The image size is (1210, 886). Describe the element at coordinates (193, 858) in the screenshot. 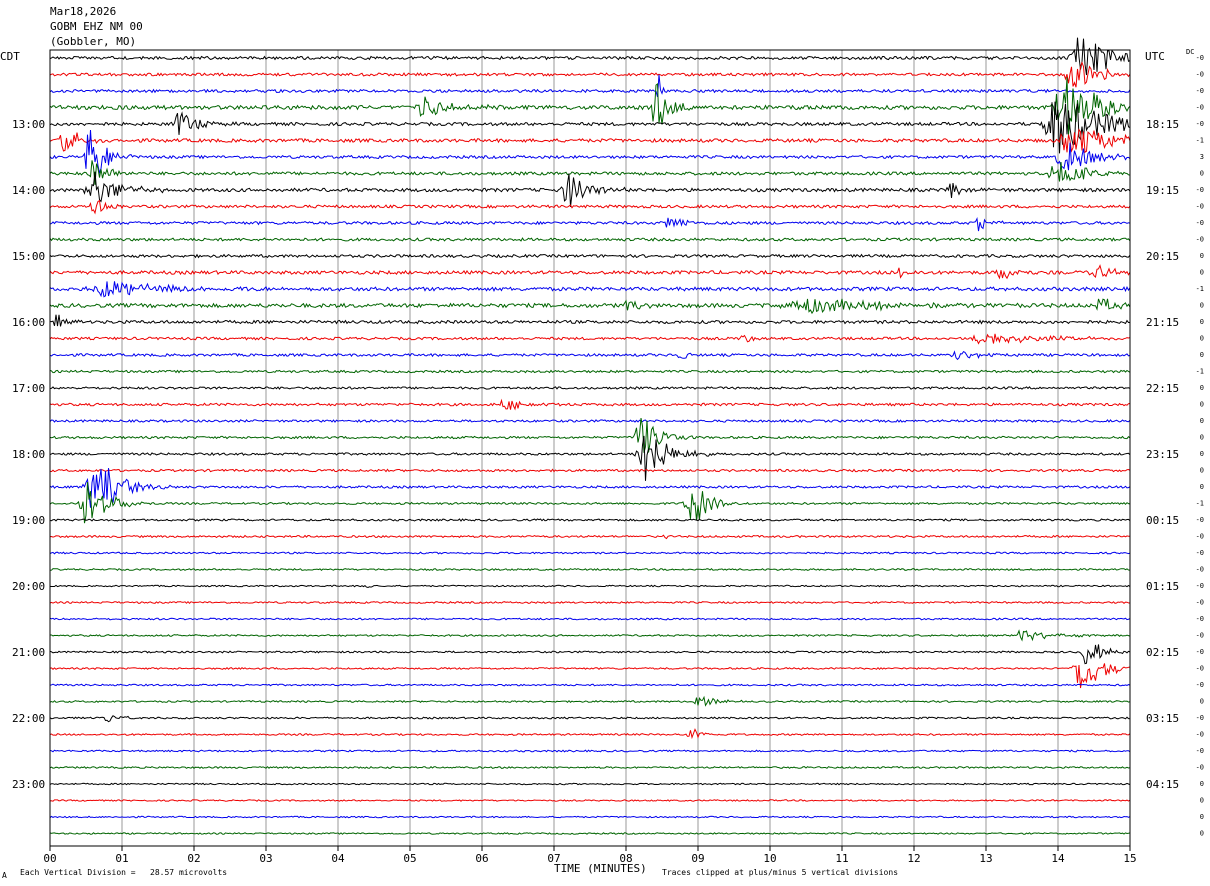

I see `x-tick-label: 02` at that location.